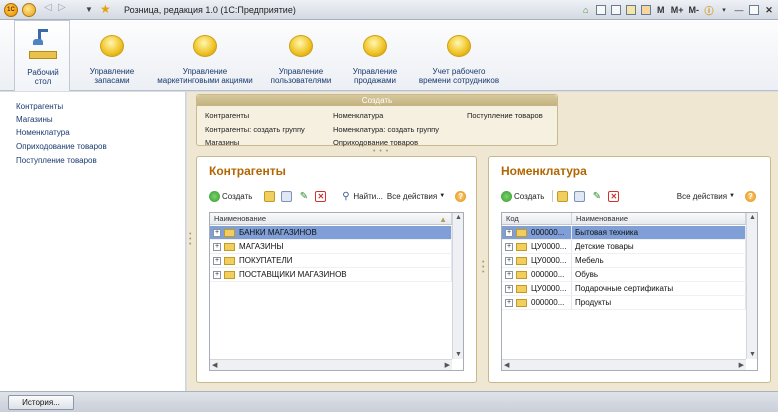 This screenshot has width=778, height=412. Describe the element at coordinates (544, 171) in the screenshot. I see `nomenclature-title: Номенклатура` at that location.